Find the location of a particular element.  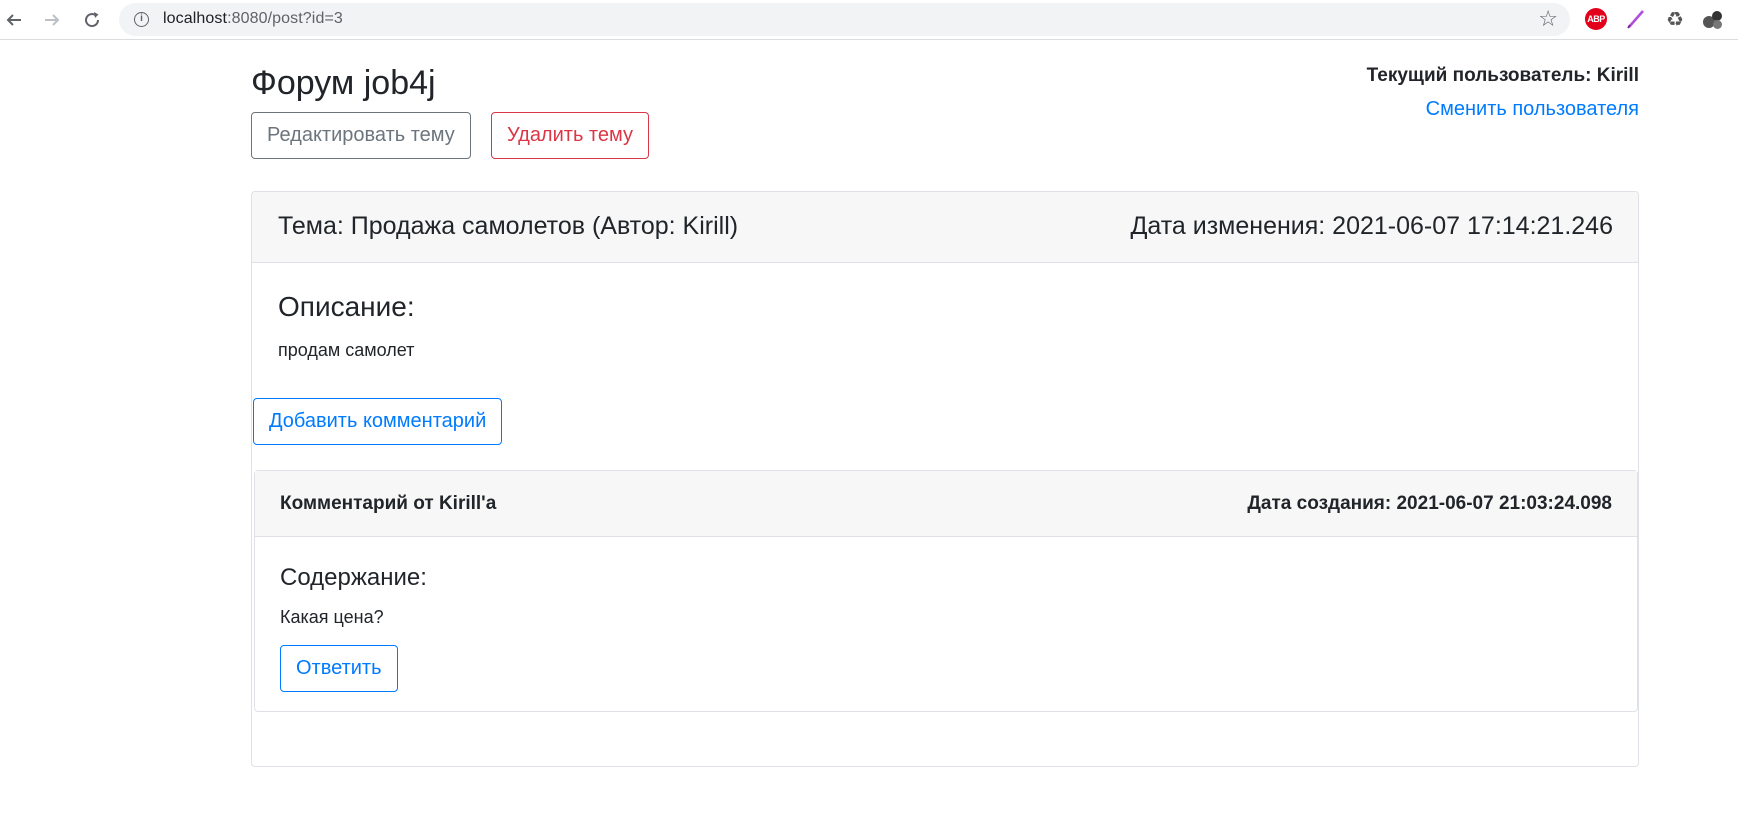

comment-author: Комментарий от Kirill'a is located at coordinates (388, 503).